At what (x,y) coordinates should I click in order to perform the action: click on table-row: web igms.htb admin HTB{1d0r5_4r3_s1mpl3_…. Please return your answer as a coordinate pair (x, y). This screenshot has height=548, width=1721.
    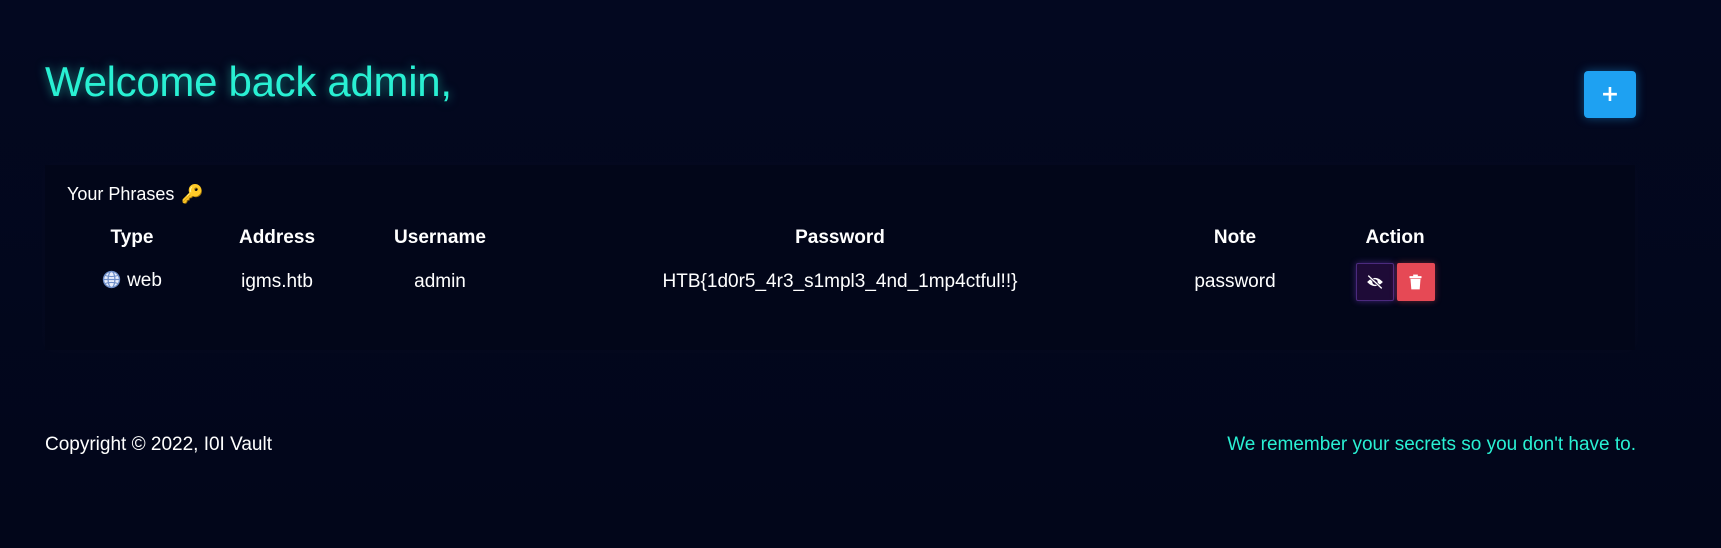
    Looking at the image, I should click on (840, 282).